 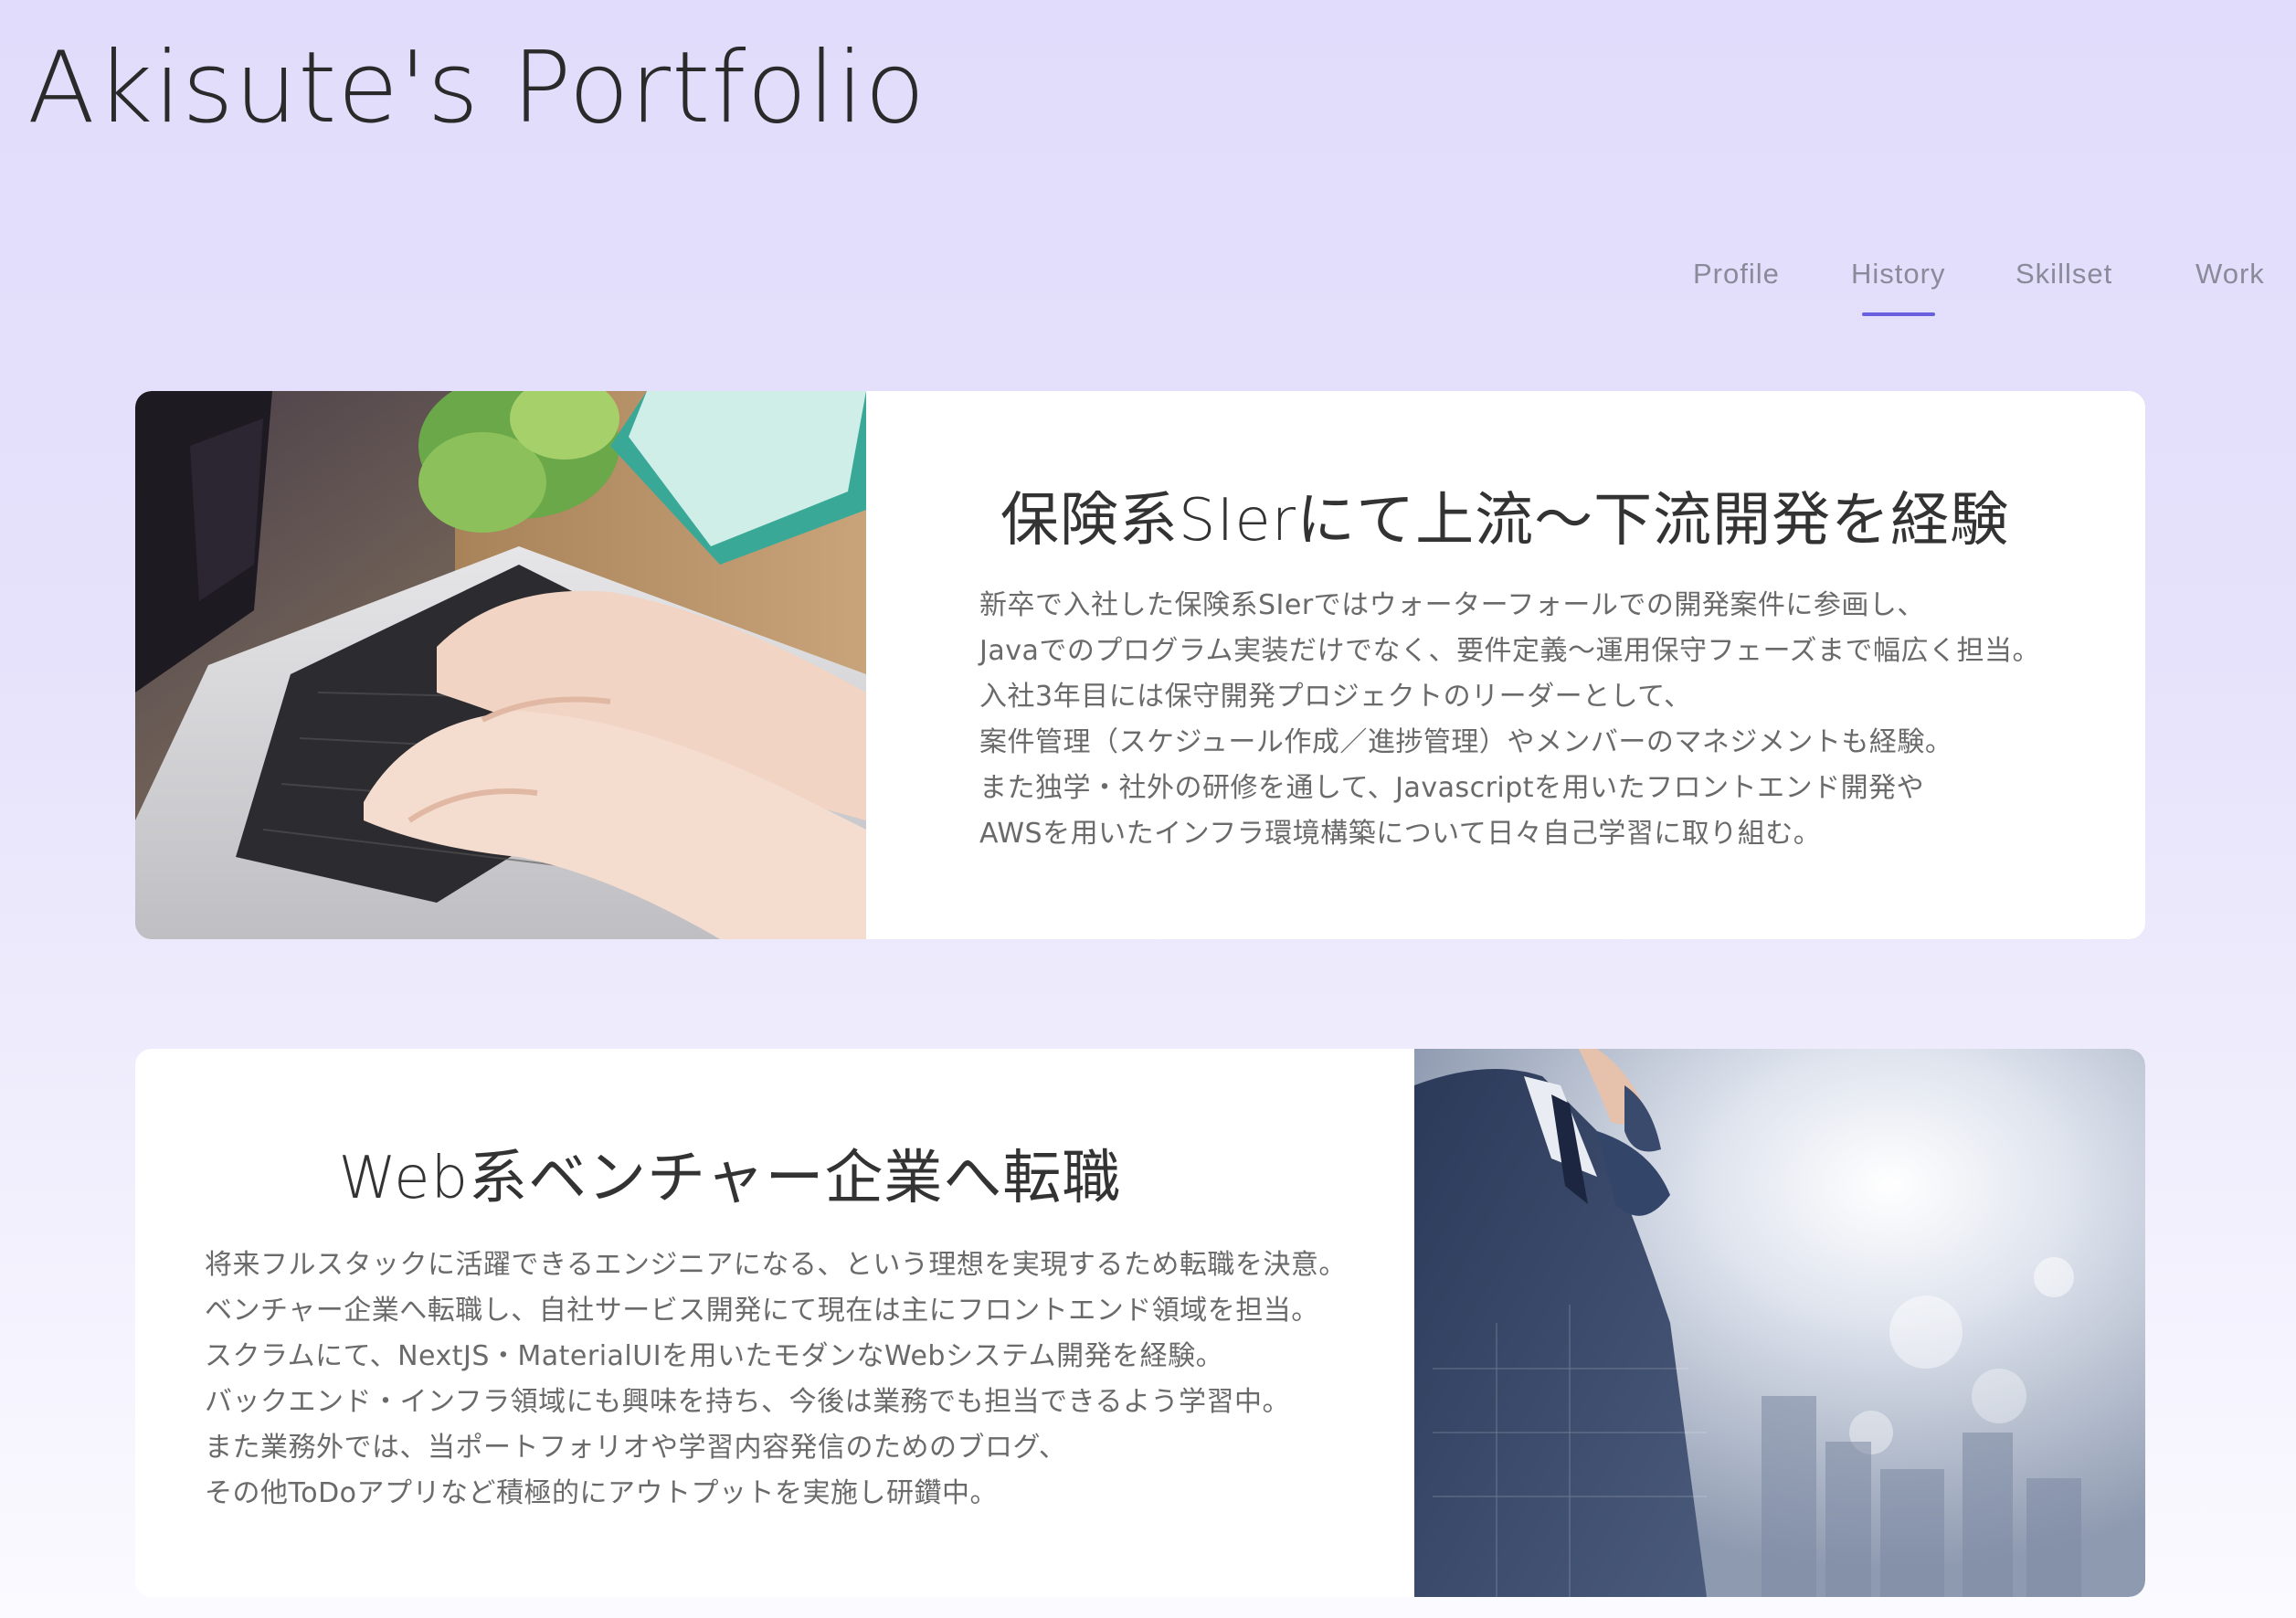 What do you see at coordinates (1779, 1323) in the screenshot?
I see `businessman-city-photo` at bounding box center [1779, 1323].